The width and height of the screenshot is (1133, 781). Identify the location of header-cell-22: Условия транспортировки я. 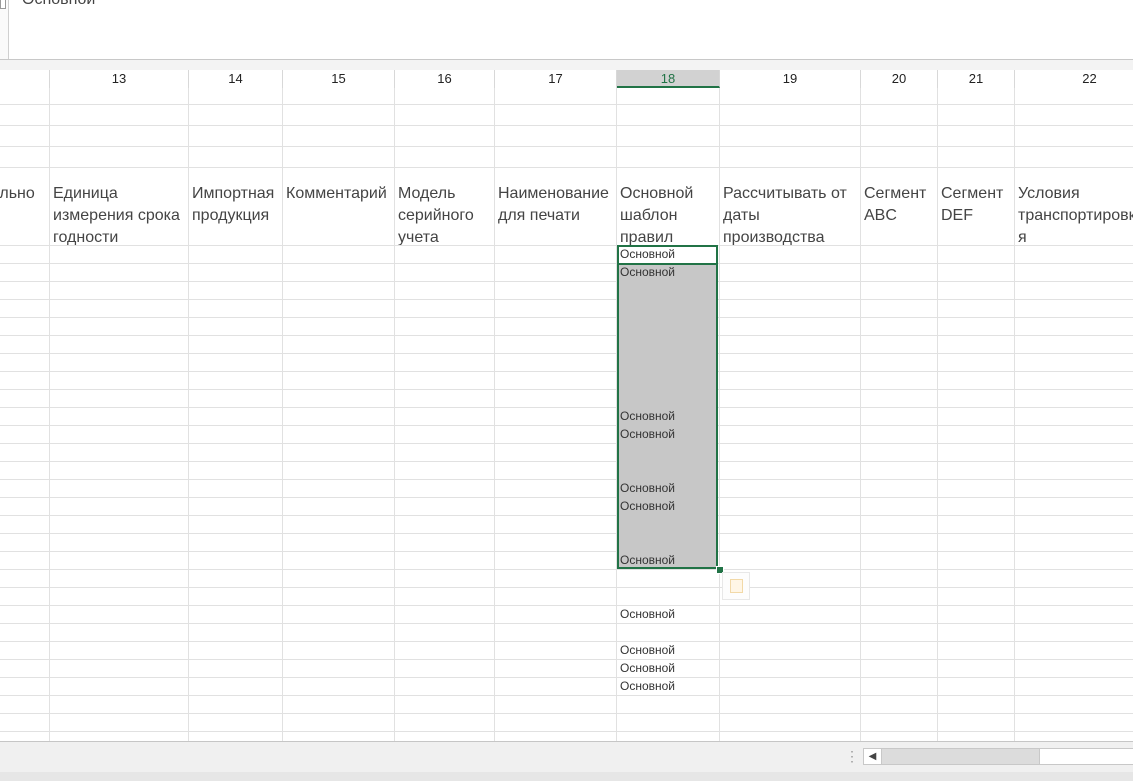
(1074, 214).